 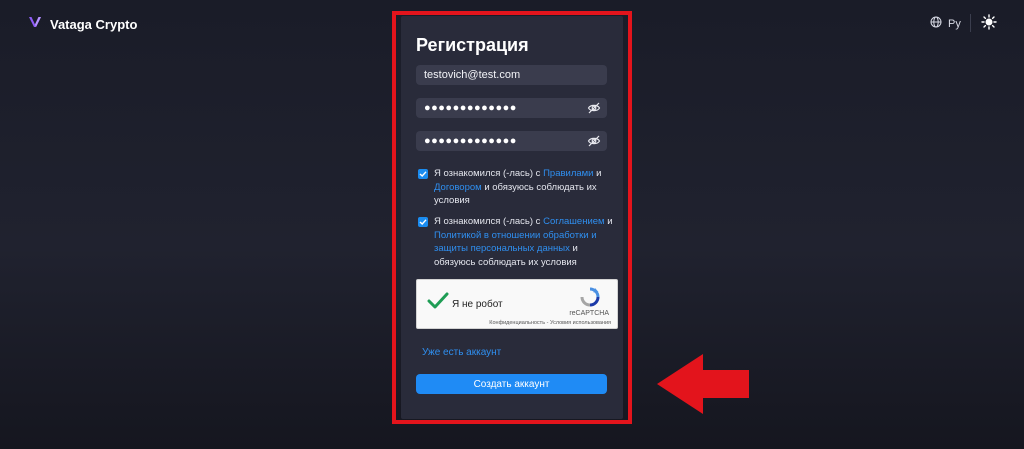 I want to click on contract-link: Договором, so click(x=458, y=187).